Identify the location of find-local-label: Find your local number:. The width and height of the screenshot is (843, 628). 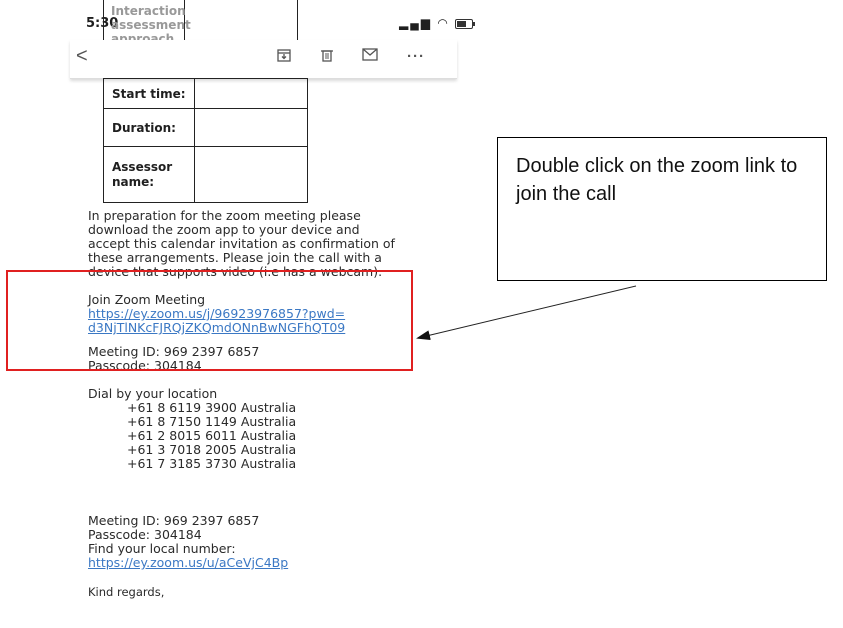
(162, 548).